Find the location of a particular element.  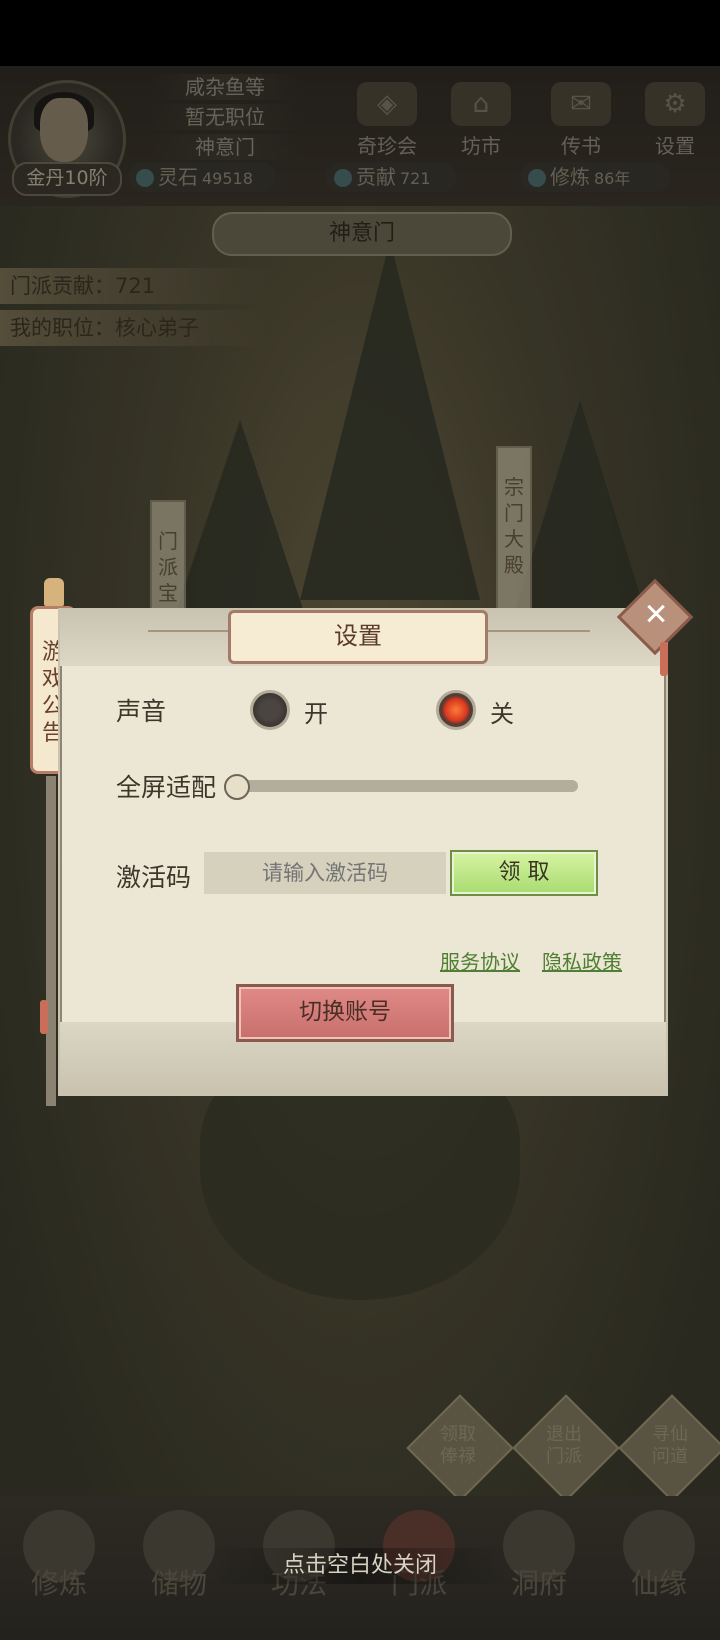

notice-rod is located at coordinates (51, 941).